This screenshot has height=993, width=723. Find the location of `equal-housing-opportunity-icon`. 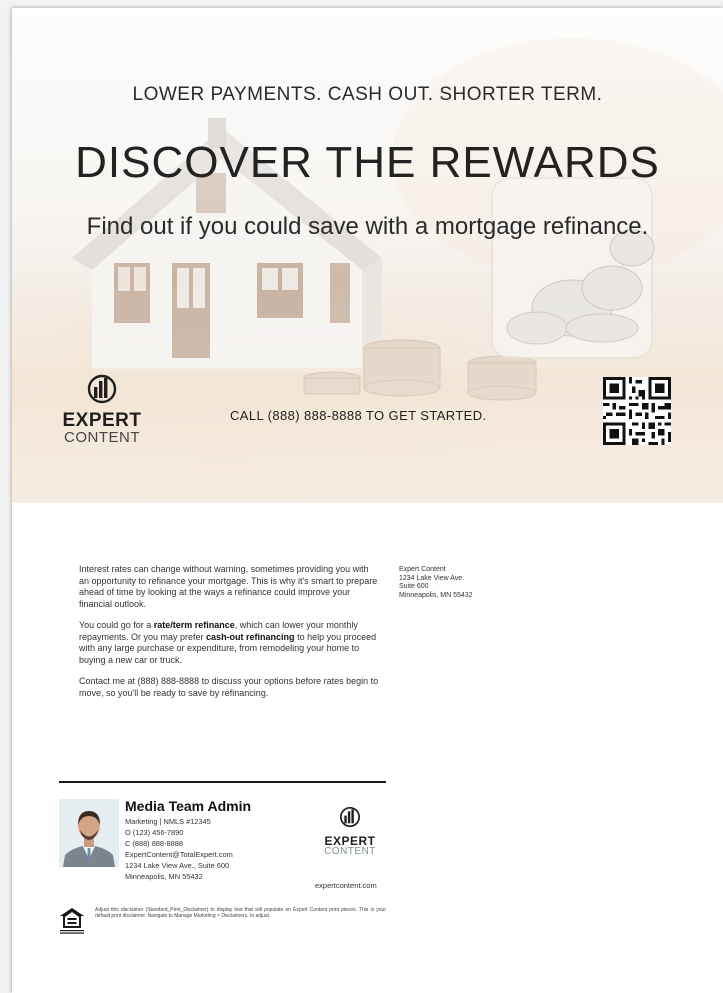

equal-housing-opportunity-icon is located at coordinates (72, 921).